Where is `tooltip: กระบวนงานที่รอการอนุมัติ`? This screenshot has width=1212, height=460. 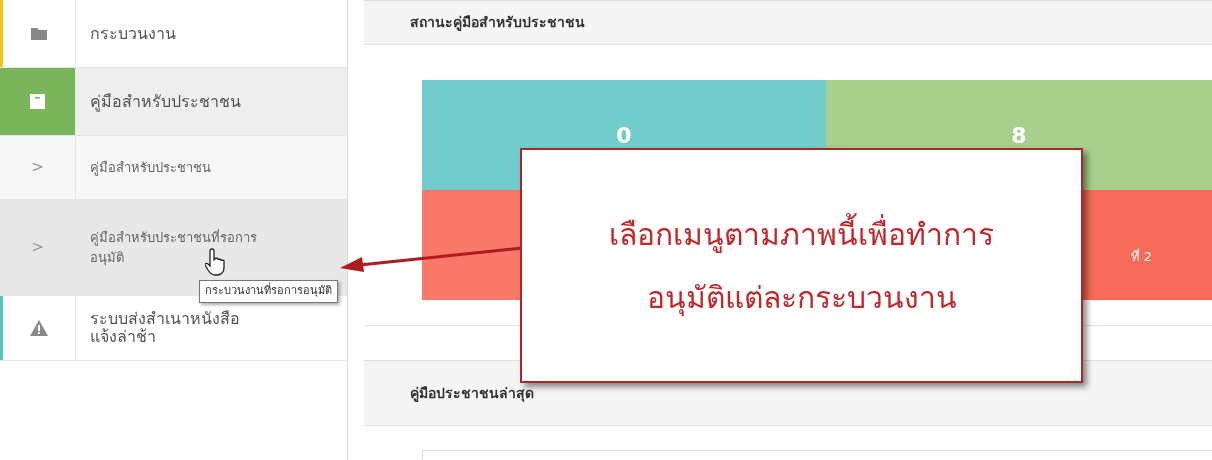
tooltip: กระบวนงานที่รอการอนุมัติ is located at coordinates (268, 291).